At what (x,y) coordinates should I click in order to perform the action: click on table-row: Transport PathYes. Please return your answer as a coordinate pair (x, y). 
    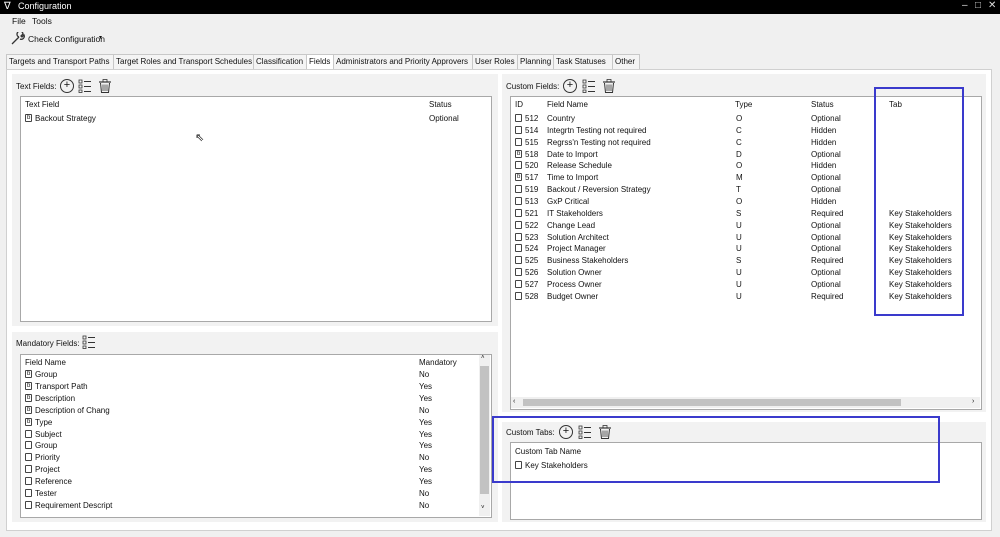
    Looking at the image, I should click on (248, 386).